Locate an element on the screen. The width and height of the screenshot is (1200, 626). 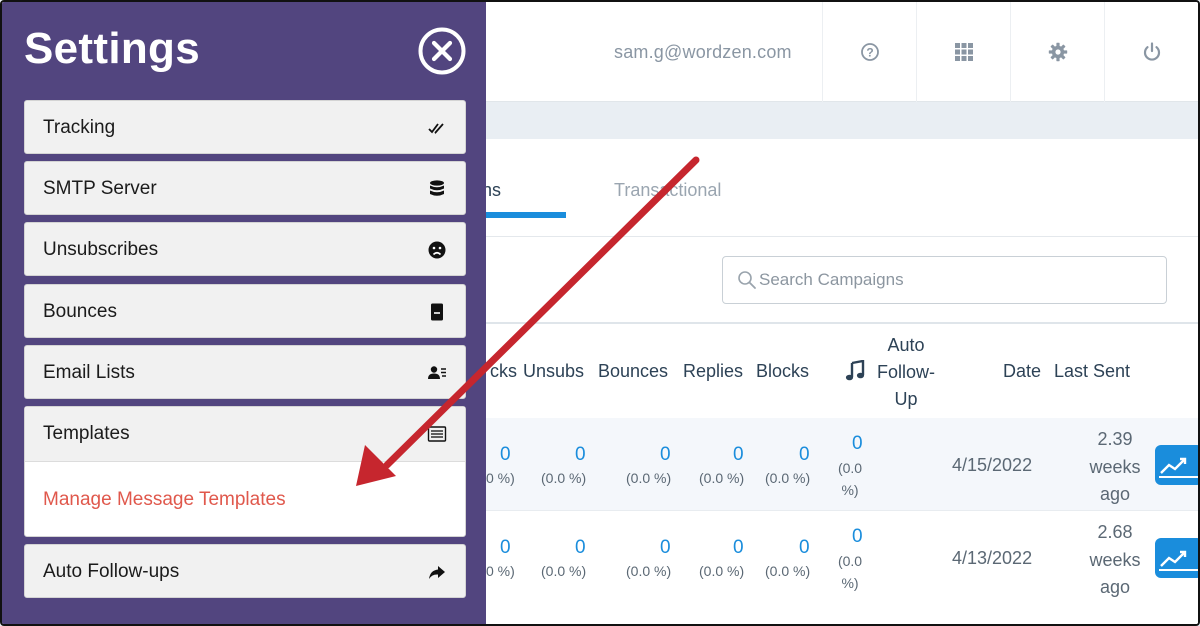
settings-item-label: Bounces is located at coordinates (80, 311).